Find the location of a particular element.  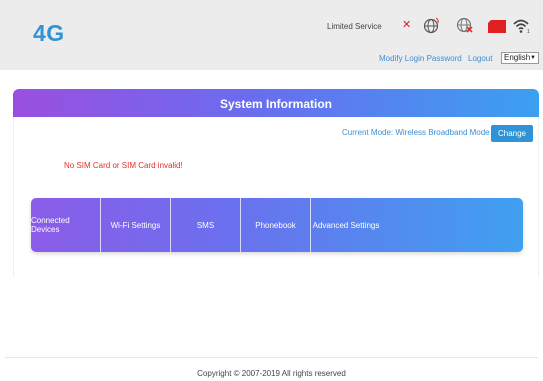

sim-error-message: No SIM Card or SIM Card invalid! is located at coordinates (123, 165).